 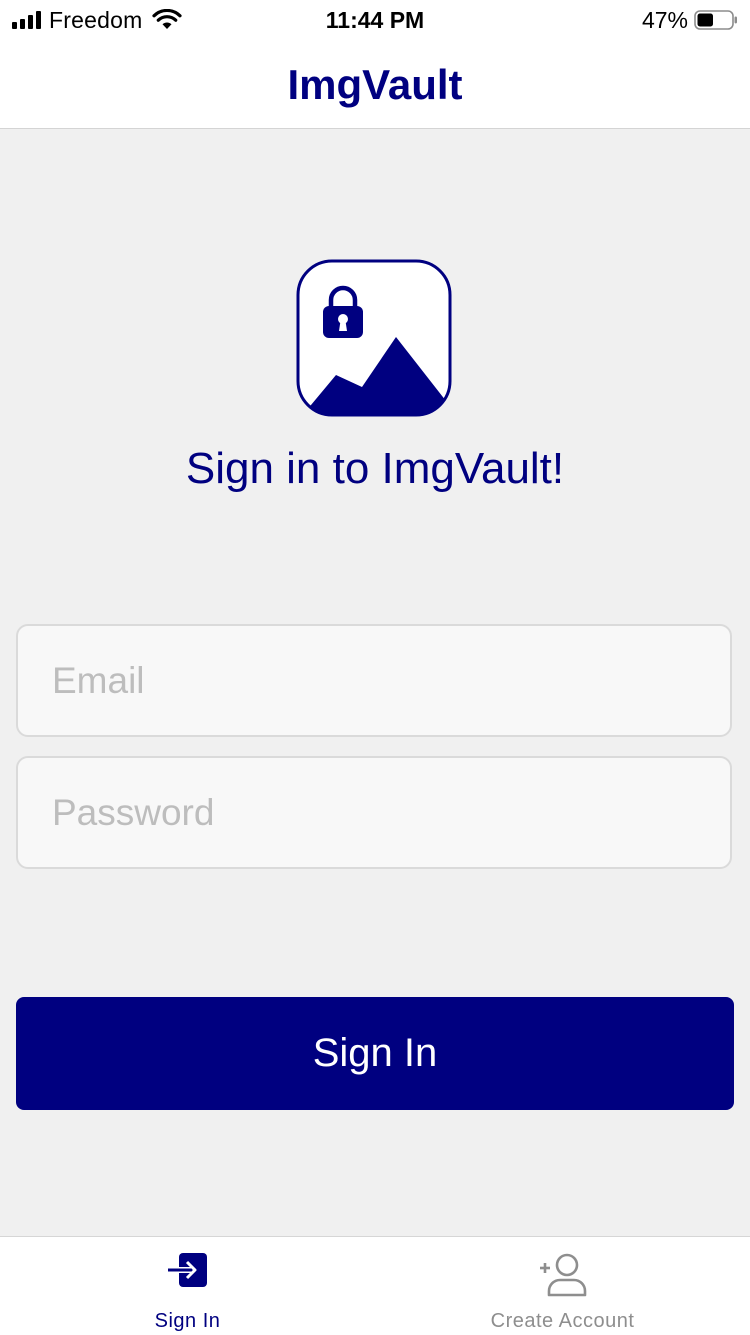 What do you see at coordinates (562, 1321) in the screenshot?
I see `tab-create-account-label: Create Account` at bounding box center [562, 1321].